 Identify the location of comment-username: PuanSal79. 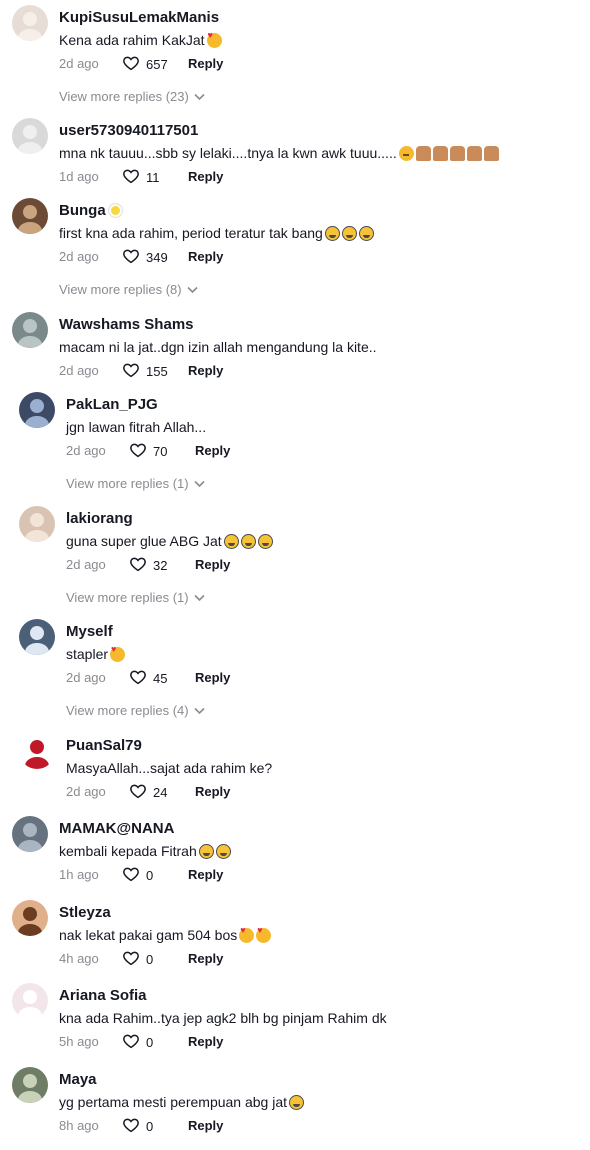
(104, 745).